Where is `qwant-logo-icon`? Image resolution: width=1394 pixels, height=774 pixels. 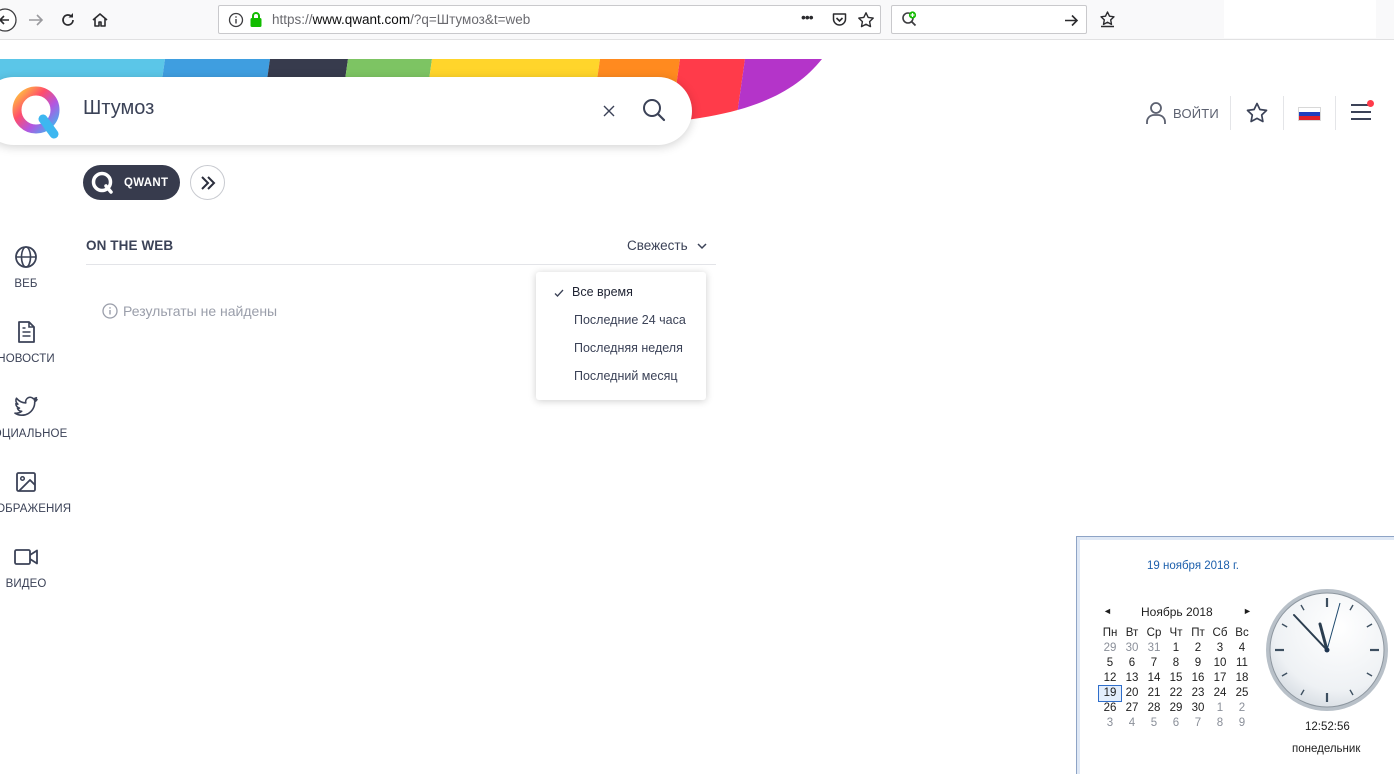
qwant-logo-icon is located at coordinates (38, 113).